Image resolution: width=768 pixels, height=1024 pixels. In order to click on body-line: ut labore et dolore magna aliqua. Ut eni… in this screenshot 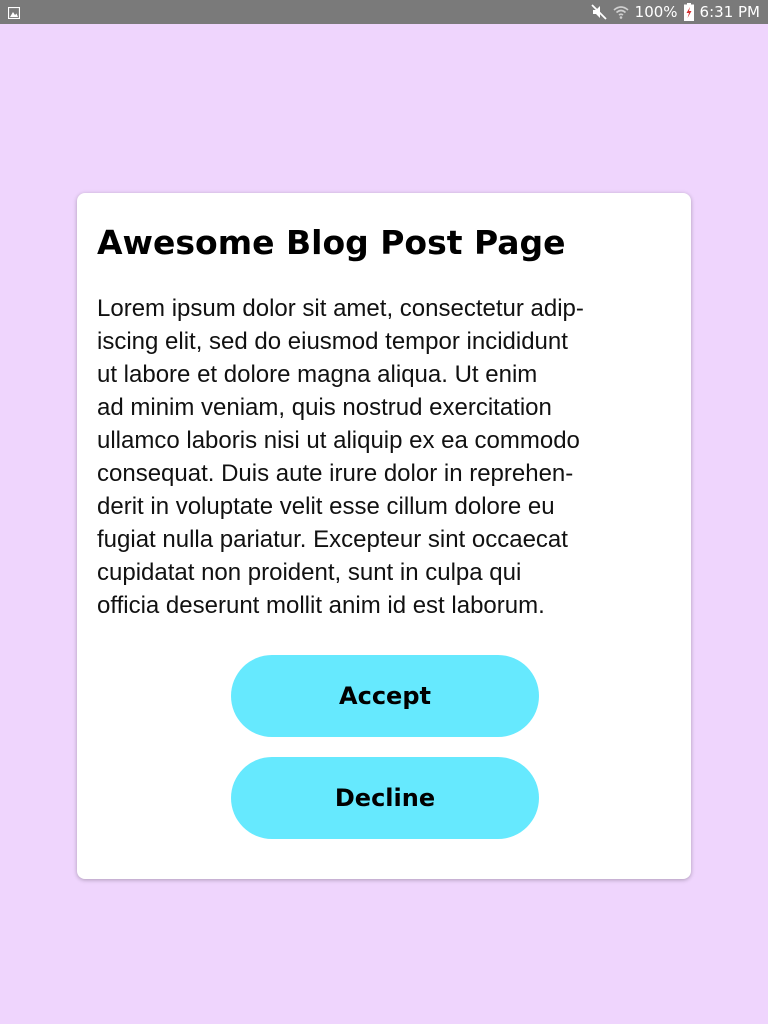, I will do `click(317, 374)`.